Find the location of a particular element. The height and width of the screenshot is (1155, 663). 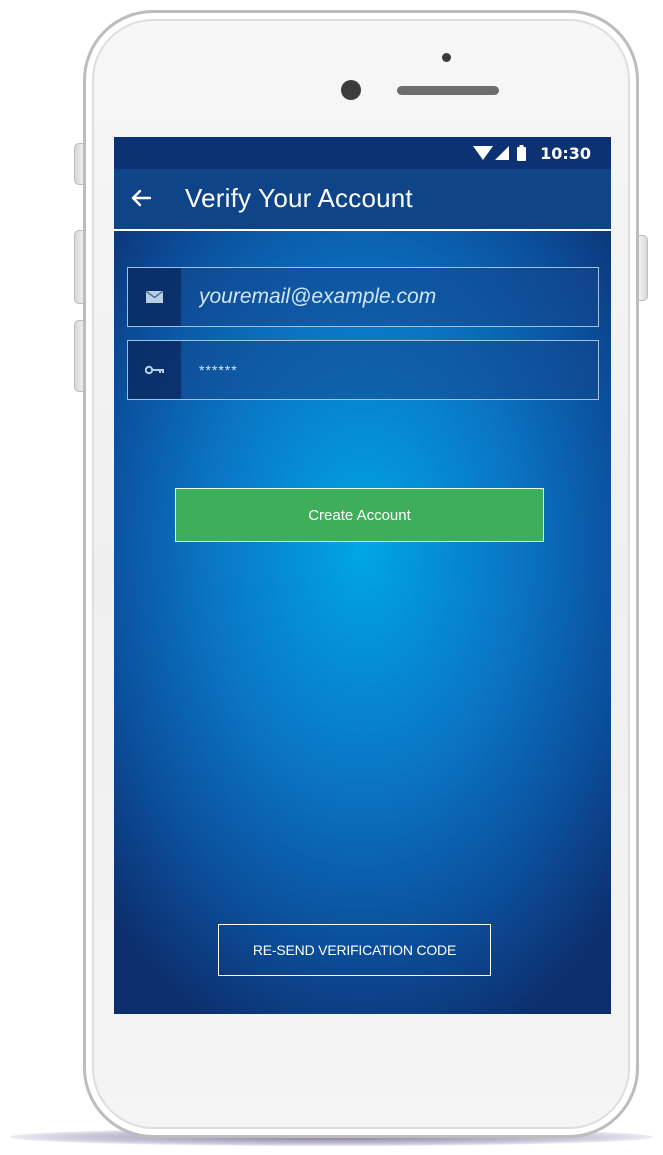

power-button is located at coordinates (643, 268).